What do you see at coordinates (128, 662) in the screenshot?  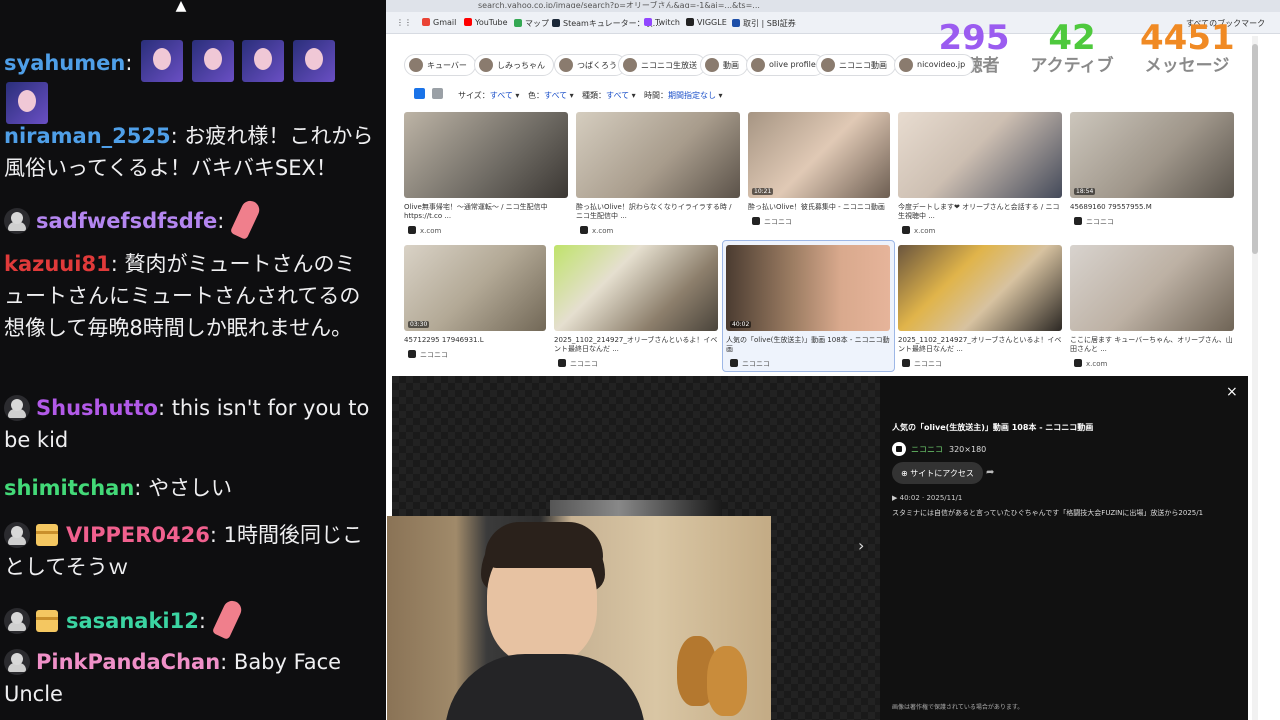 I see `chat-username: PinkPandaChan` at bounding box center [128, 662].